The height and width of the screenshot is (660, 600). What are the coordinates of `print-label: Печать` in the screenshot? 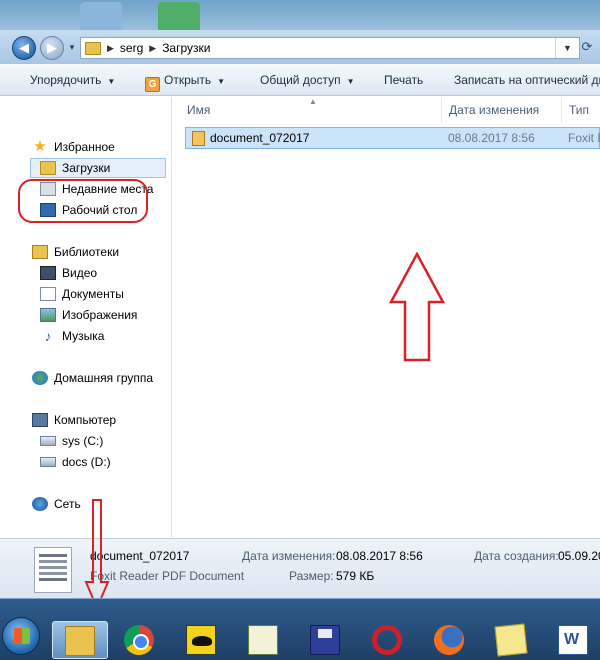 It's located at (404, 80).